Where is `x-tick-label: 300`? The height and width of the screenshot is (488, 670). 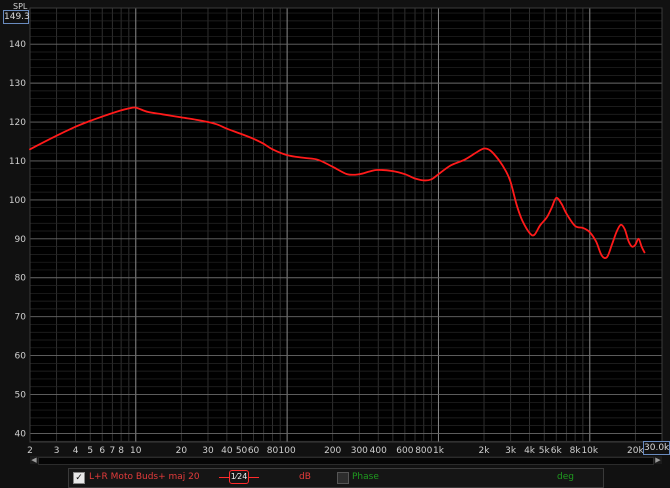 x-tick-label: 300 is located at coordinates (359, 451).